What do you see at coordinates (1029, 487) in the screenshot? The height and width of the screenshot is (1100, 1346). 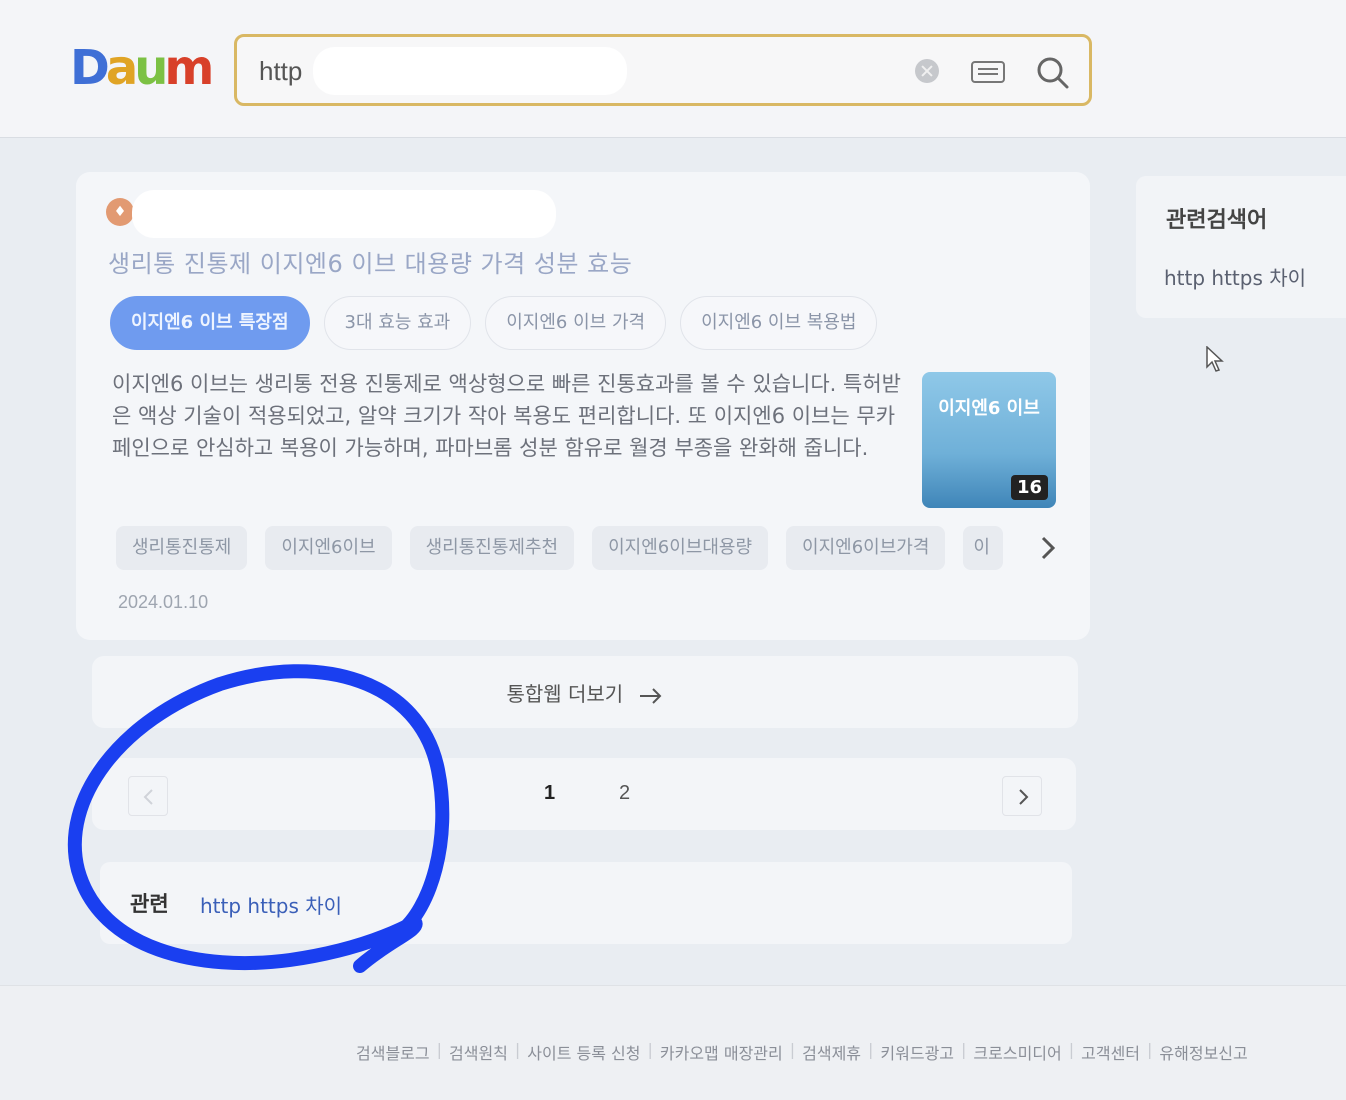 I see `thumbnail-count-badge: 16` at bounding box center [1029, 487].